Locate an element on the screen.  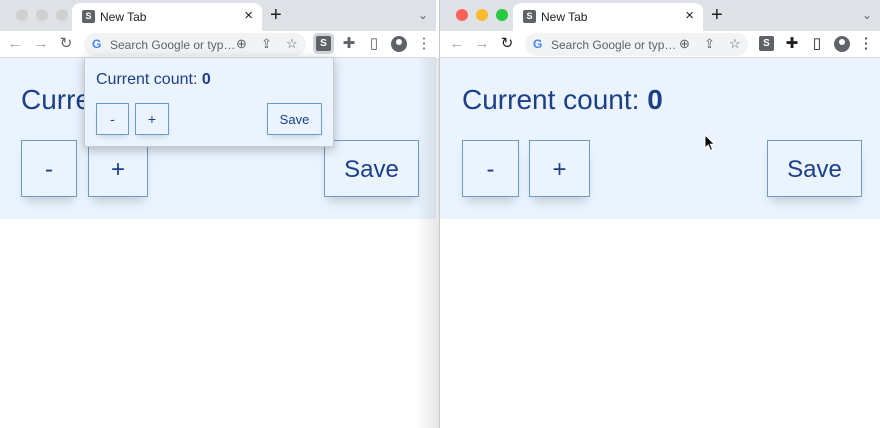
popup-save-button: Save is located at coordinates (294, 119).